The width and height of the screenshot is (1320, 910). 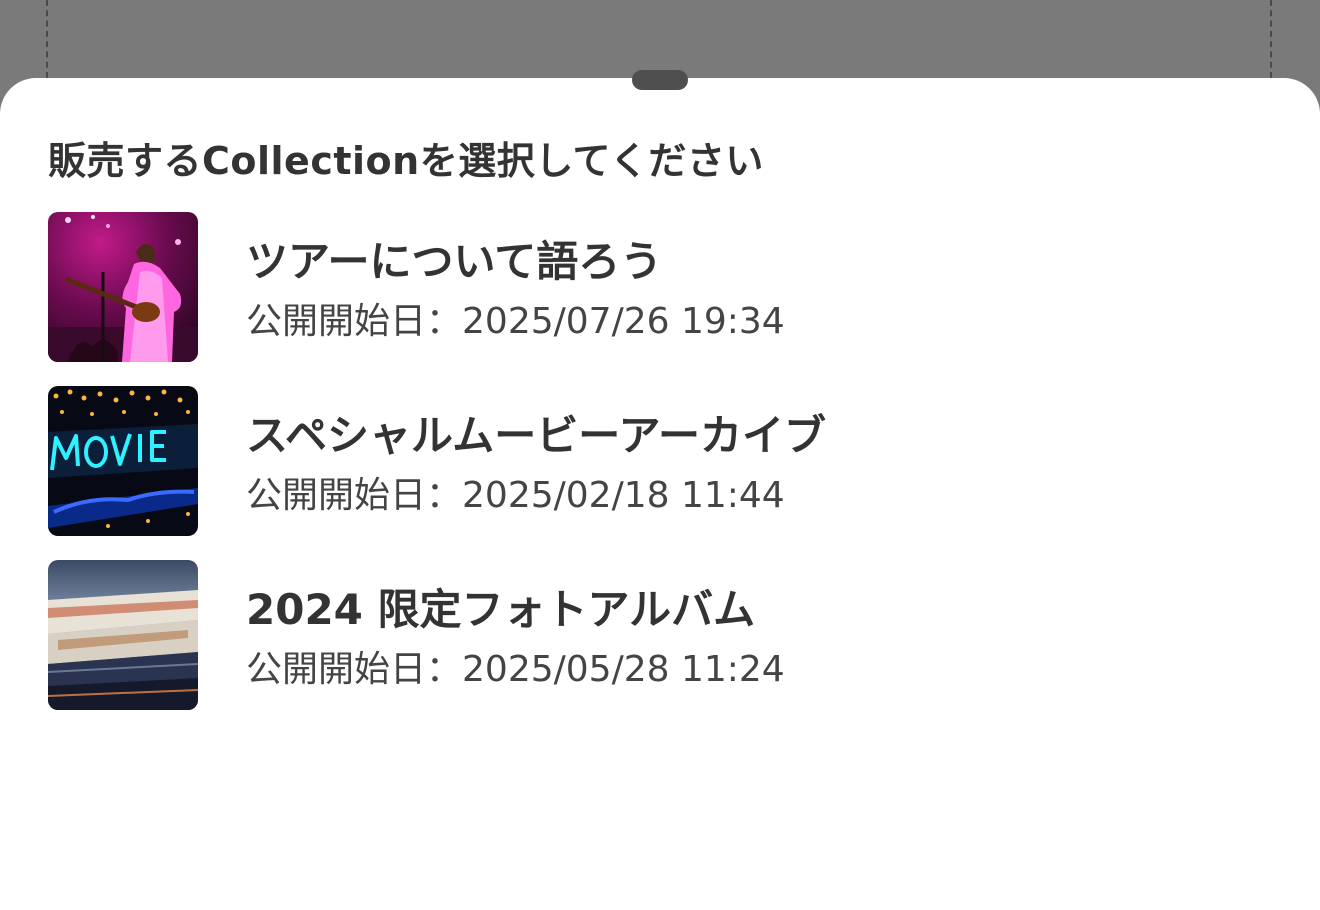 What do you see at coordinates (123, 287) in the screenshot?
I see `collection-thumbnail-concert` at bounding box center [123, 287].